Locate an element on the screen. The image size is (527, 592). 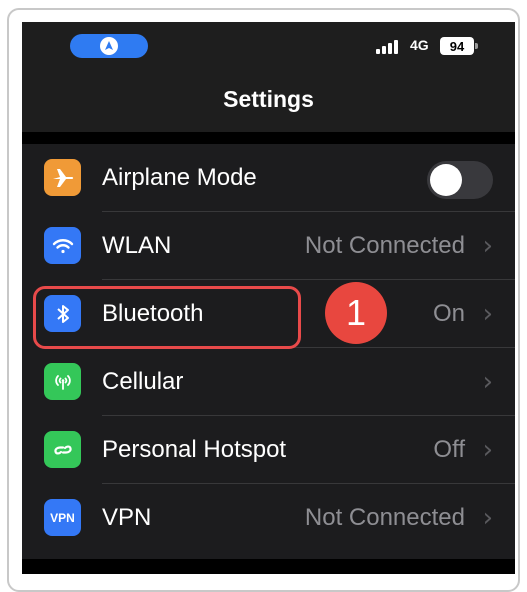
signal-strength-icon is located at coordinates (389, 47).